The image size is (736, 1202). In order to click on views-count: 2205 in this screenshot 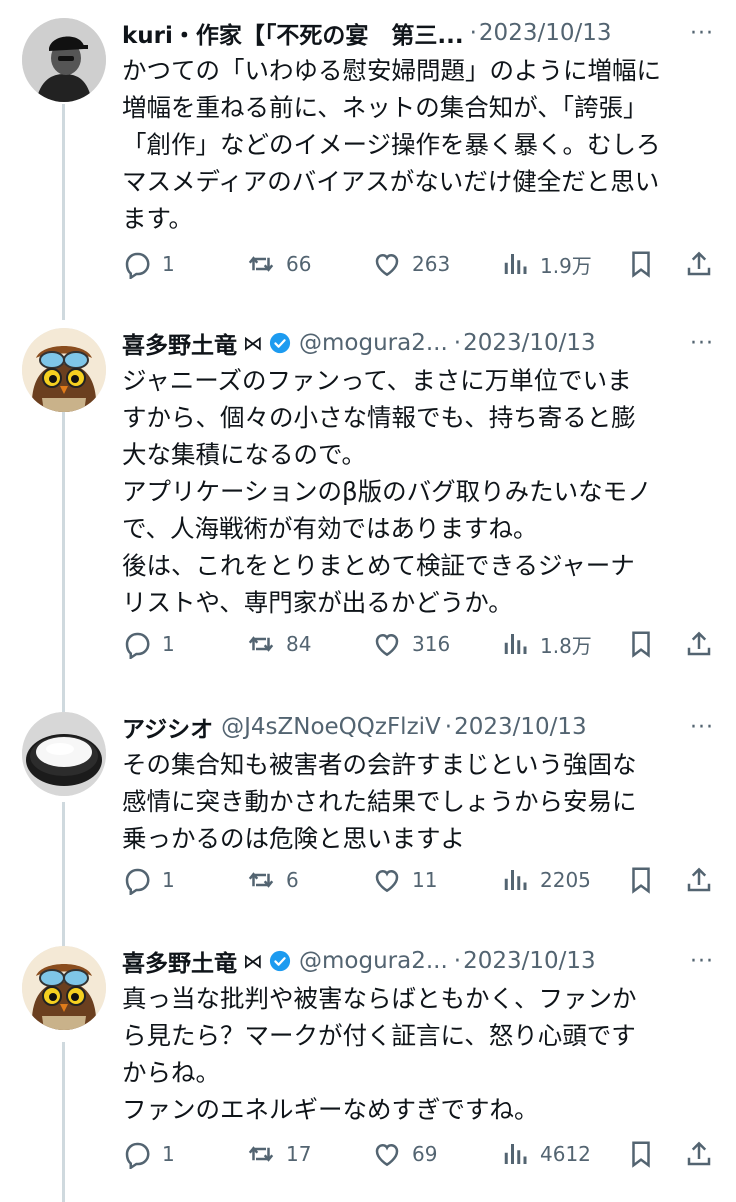, I will do `click(565, 880)`.